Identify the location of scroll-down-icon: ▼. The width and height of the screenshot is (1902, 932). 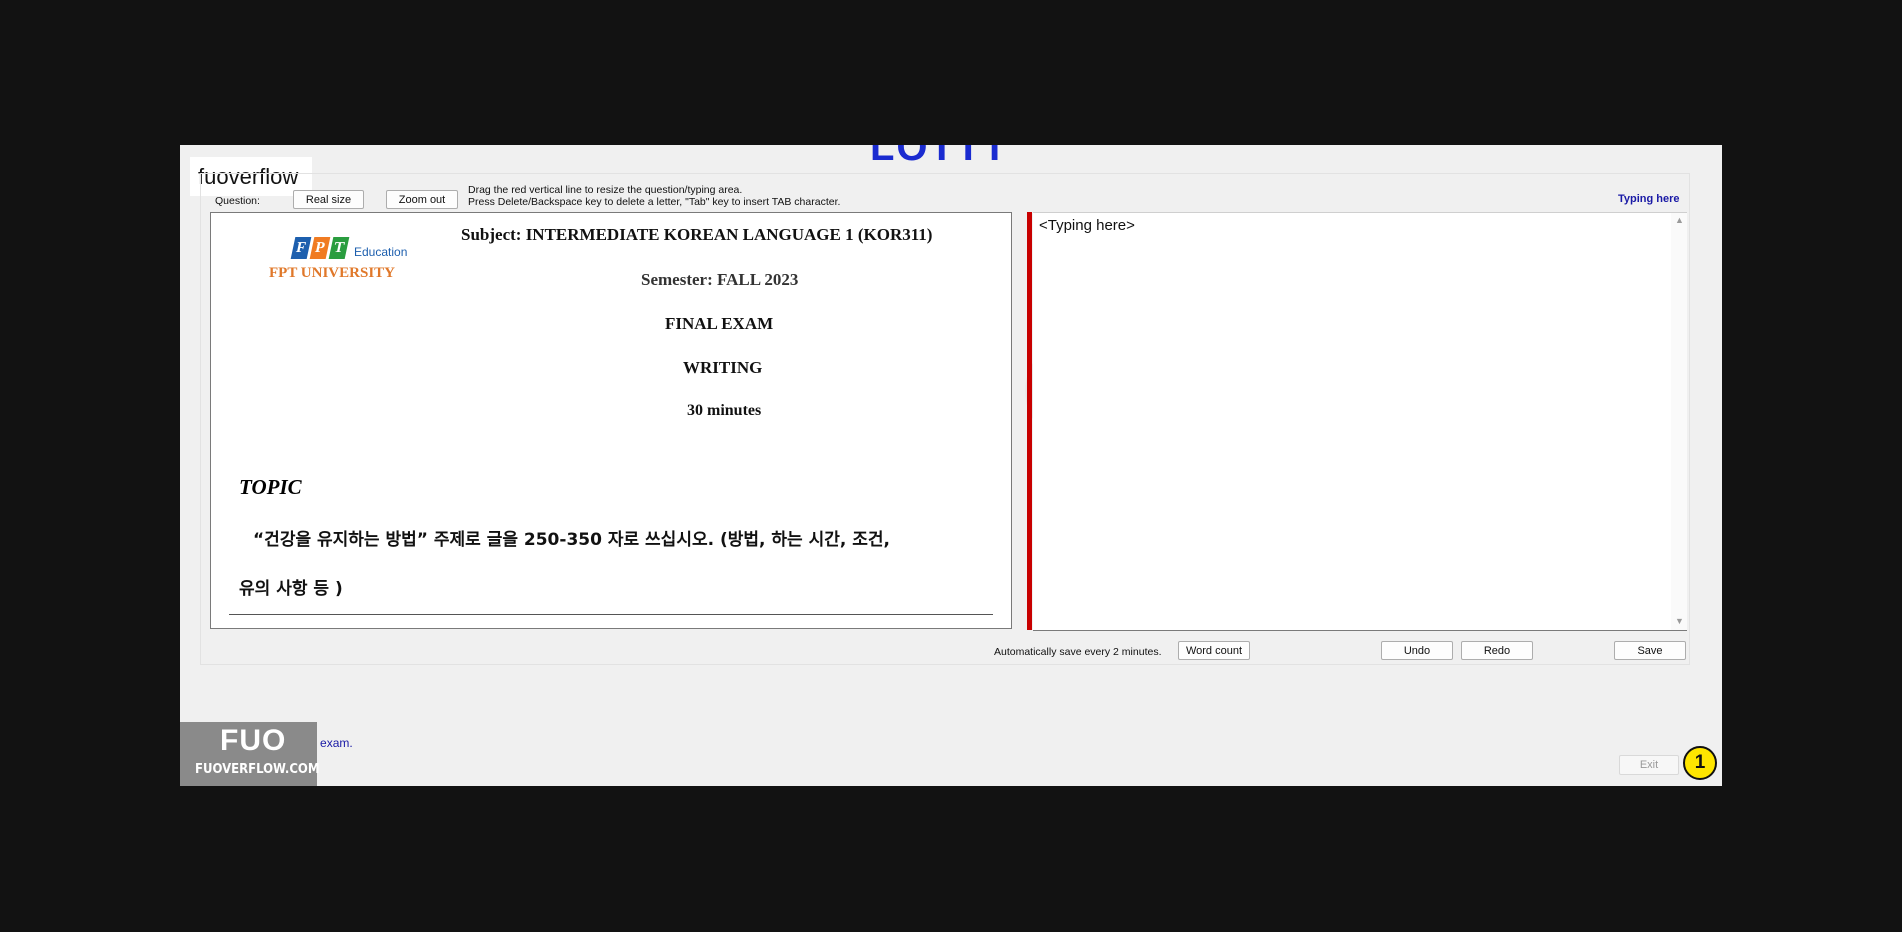
(1679, 621).